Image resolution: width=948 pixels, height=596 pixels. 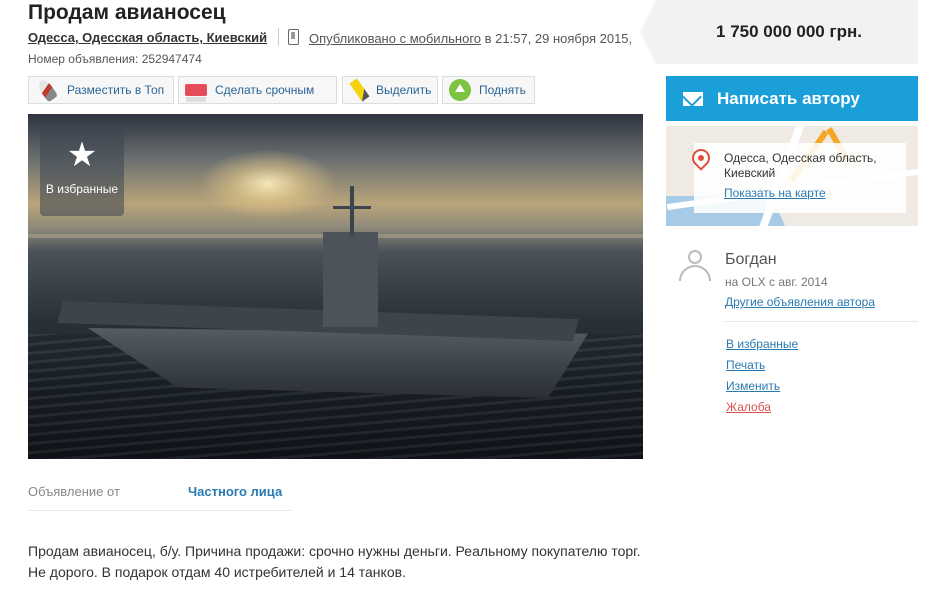 What do you see at coordinates (701, 158) in the screenshot?
I see `map-pin-icon` at bounding box center [701, 158].